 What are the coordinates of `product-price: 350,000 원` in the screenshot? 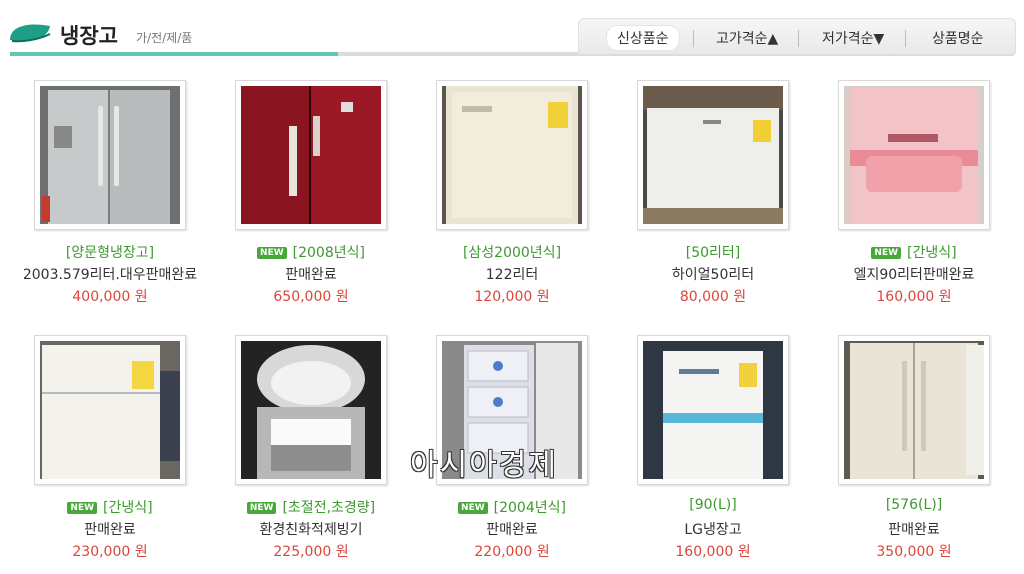 It's located at (914, 552).